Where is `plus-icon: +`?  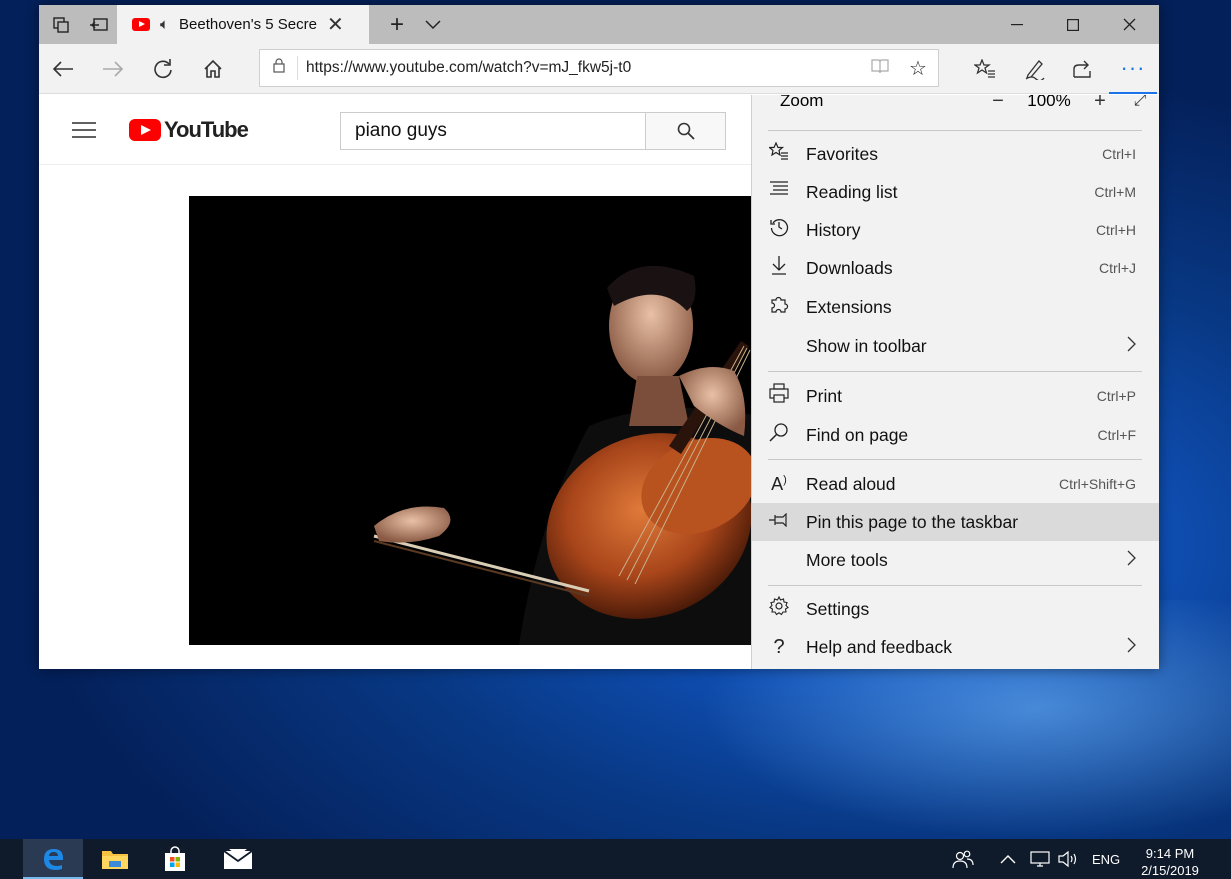
plus-icon: + is located at coordinates (396, 24).